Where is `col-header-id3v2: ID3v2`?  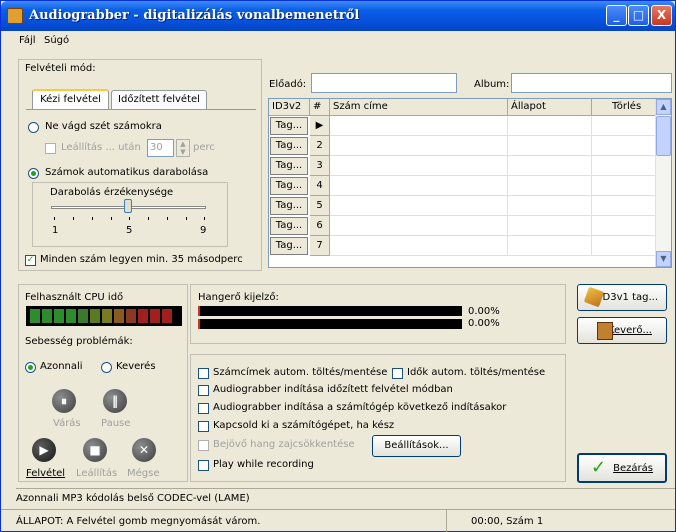 col-header-id3v2: ID3v2 is located at coordinates (289, 107).